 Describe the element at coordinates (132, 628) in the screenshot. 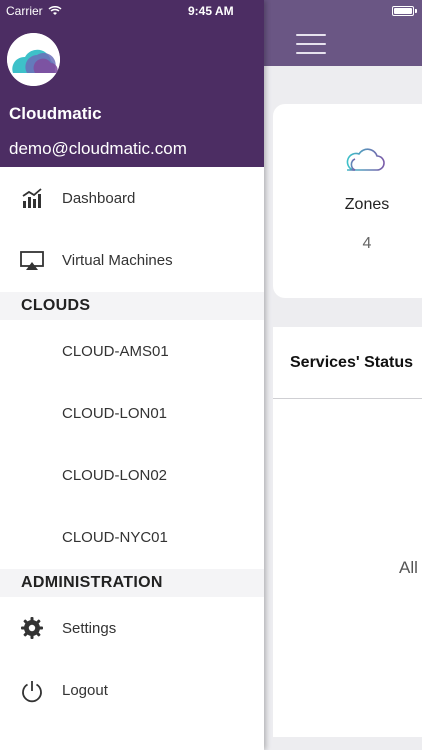

I see `nav-item-settings: Settings` at that location.